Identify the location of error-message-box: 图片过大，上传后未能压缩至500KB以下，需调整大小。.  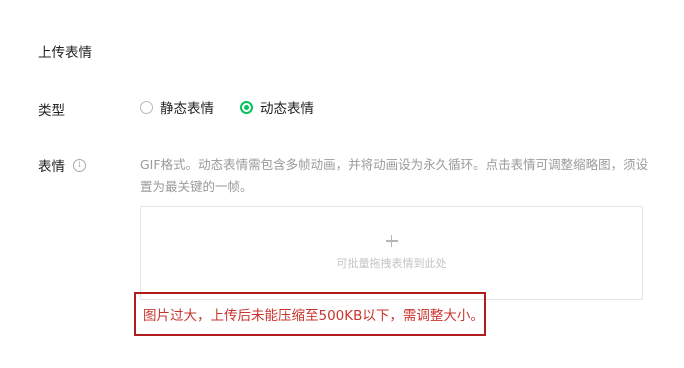
(310, 314).